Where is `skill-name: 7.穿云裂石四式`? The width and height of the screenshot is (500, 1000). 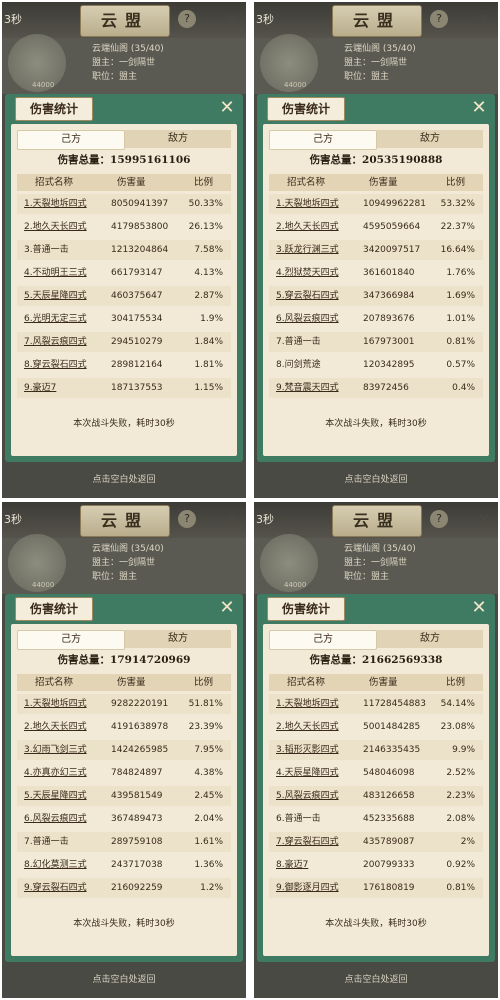 skill-name: 7.穿云裂石四式 is located at coordinates (307, 842).